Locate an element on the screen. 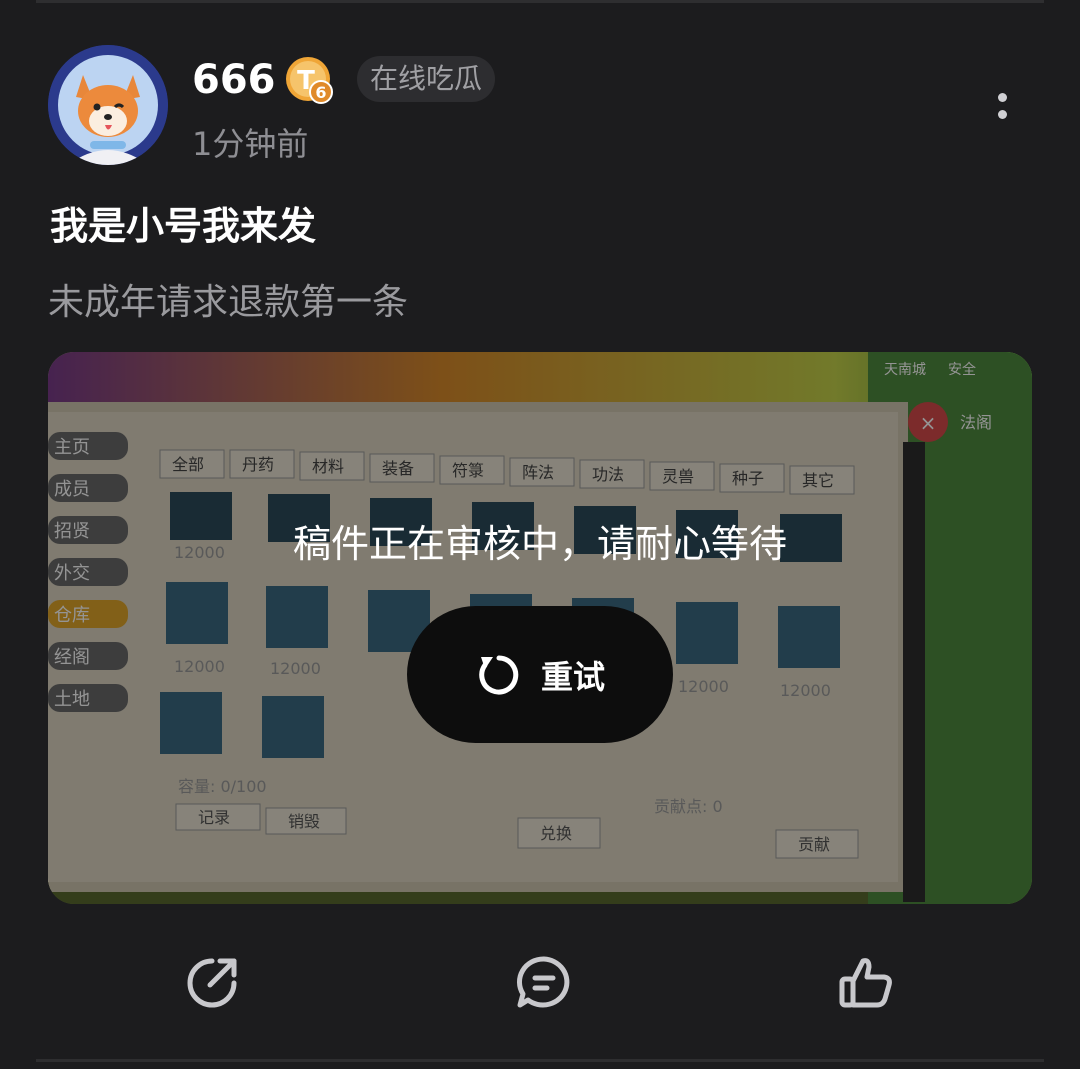 This screenshot has height=1069, width=1080. post-time: 1分钟前 is located at coordinates (250, 144).